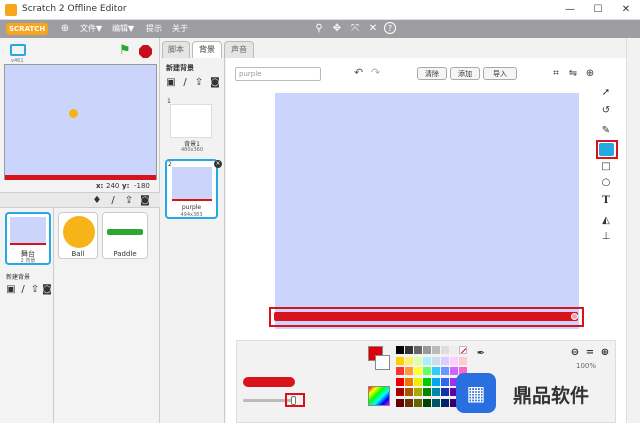  Describe the element at coordinates (556, 74) in the screenshot. I see `crop-icon: ⌗` at that location.